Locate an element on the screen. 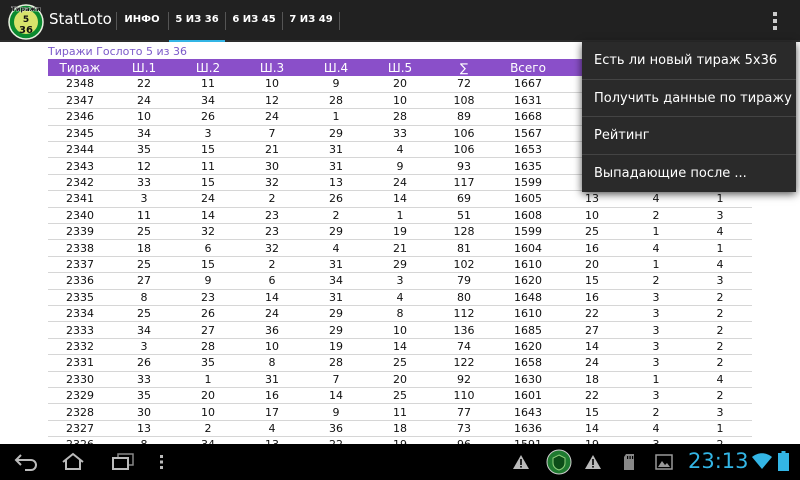 The height and width of the screenshot is (480, 800). table-row: 2328 30 10 17 9 11 77 1643 15 2 3 is located at coordinates (400, 412).